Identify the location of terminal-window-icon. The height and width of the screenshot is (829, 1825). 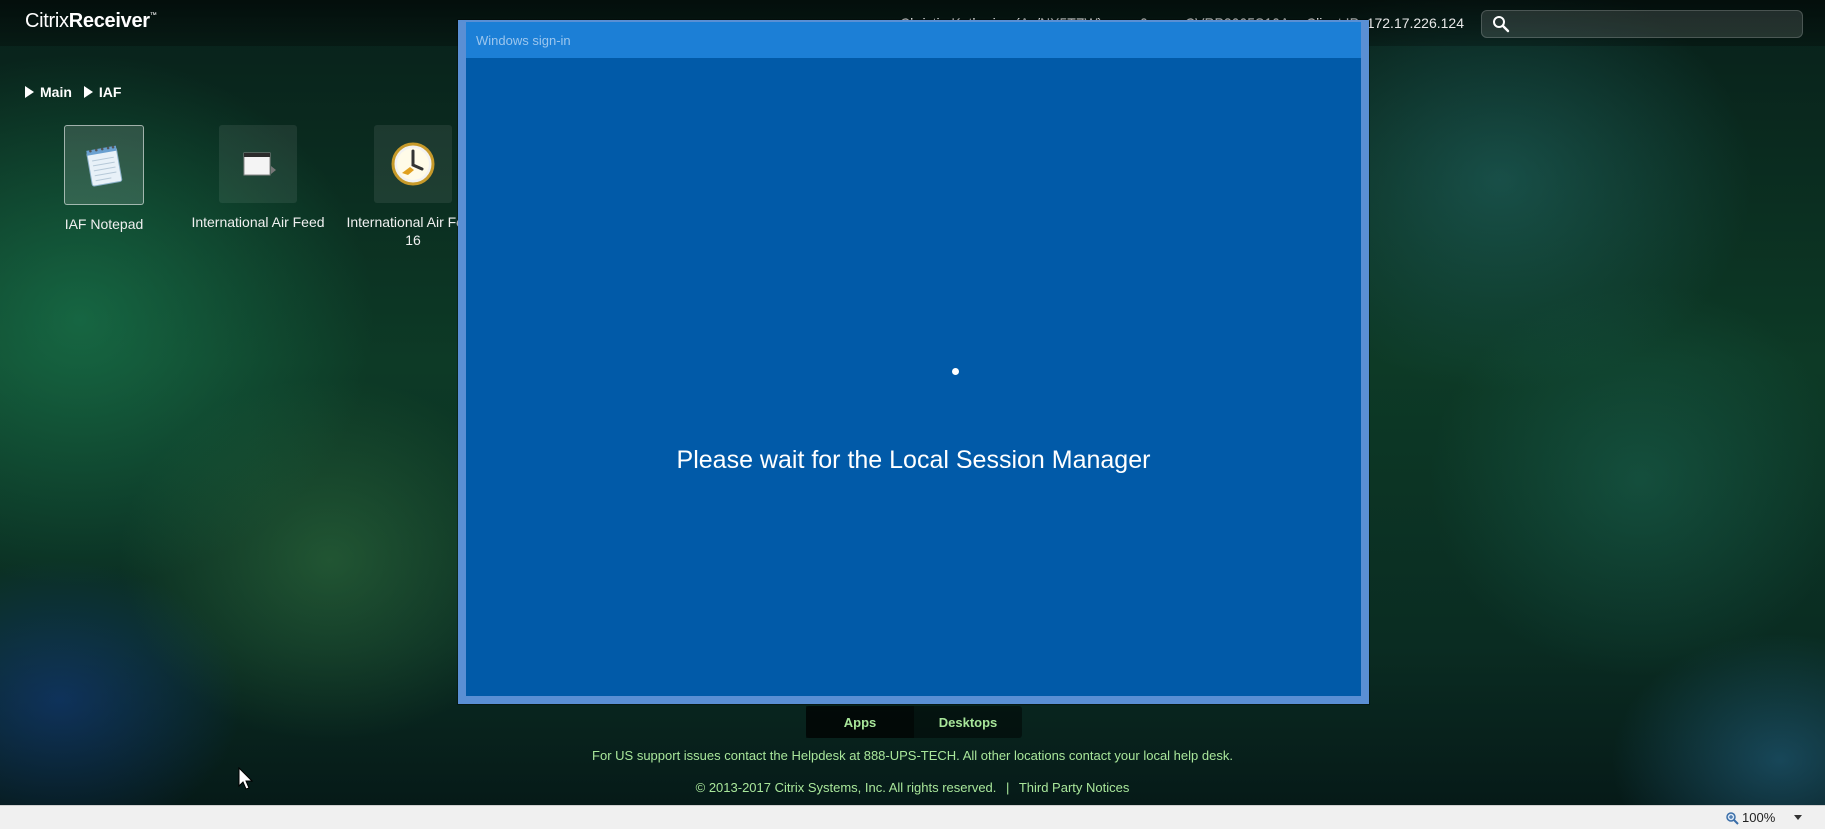
(259, 164).